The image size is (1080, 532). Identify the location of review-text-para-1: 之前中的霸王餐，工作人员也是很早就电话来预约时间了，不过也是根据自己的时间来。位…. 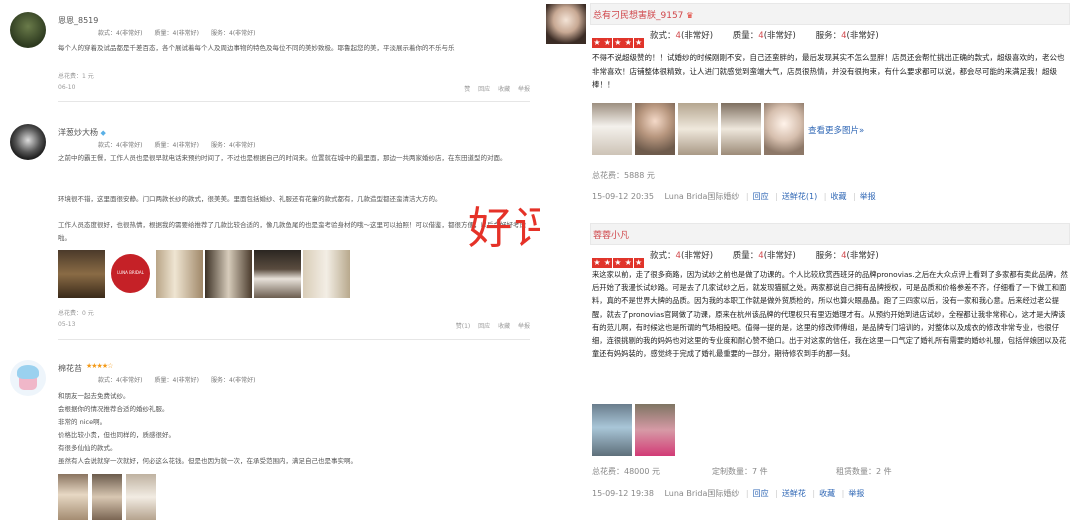
(282, 158).